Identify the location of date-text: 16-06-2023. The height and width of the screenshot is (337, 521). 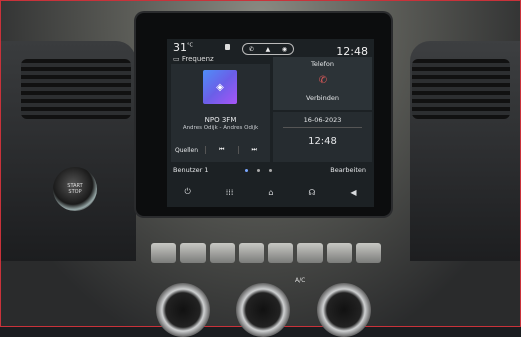
(322, 120).